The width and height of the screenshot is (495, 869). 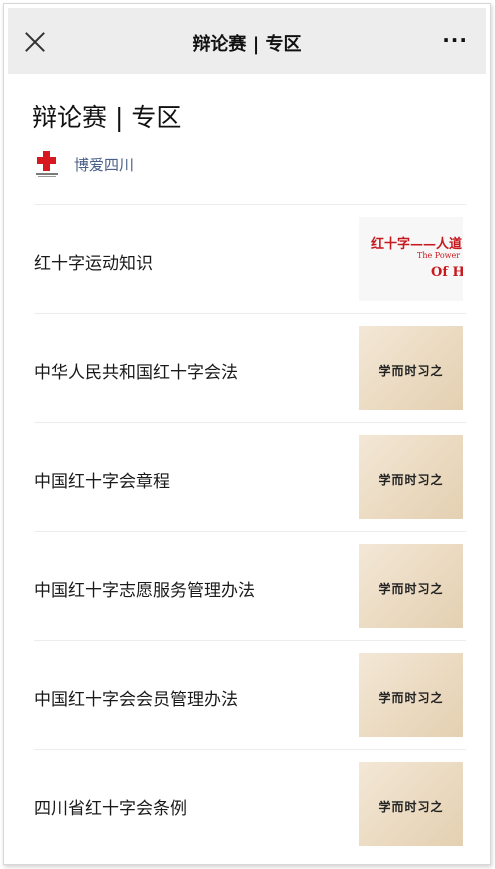 What do you see at coordinates (250, 694) in the screenshot?
I see `list-item-article-5: 中国红十字会会员管理办法 学而时习之` at bounding box center [250, 694].